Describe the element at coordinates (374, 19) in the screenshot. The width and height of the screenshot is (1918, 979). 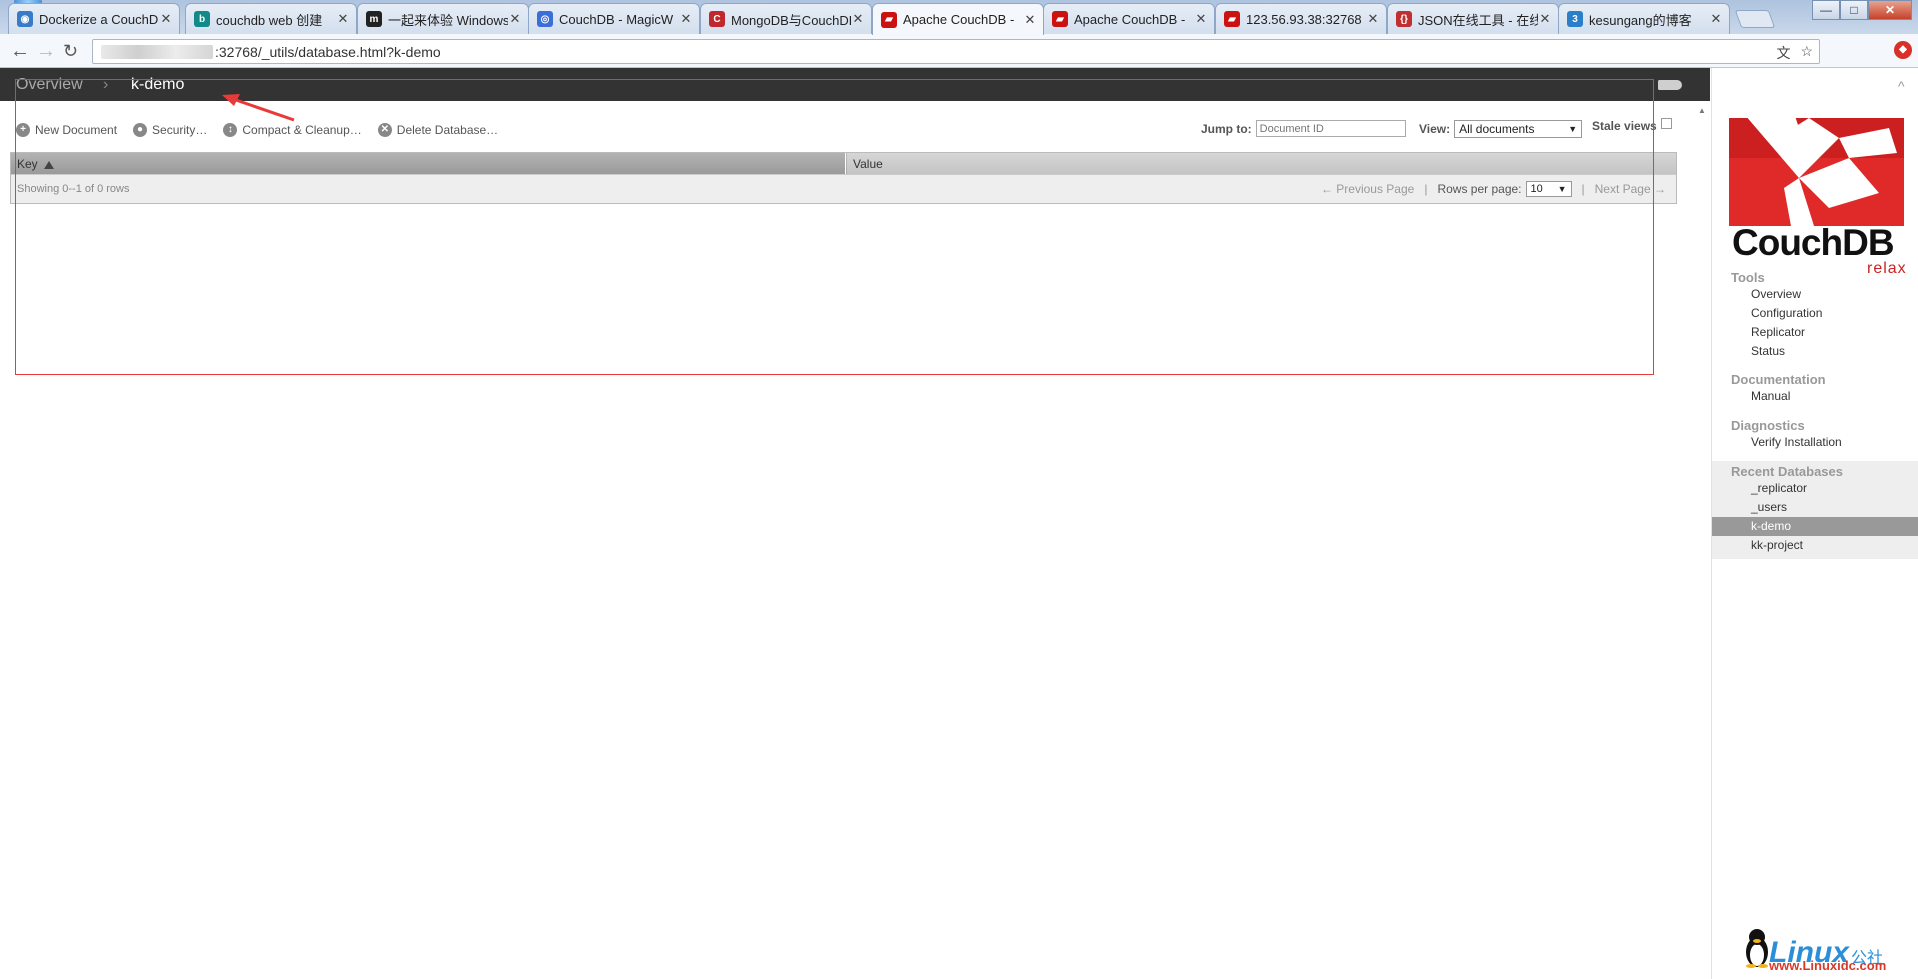
I see `tab-favicon-icon: m` at that location.